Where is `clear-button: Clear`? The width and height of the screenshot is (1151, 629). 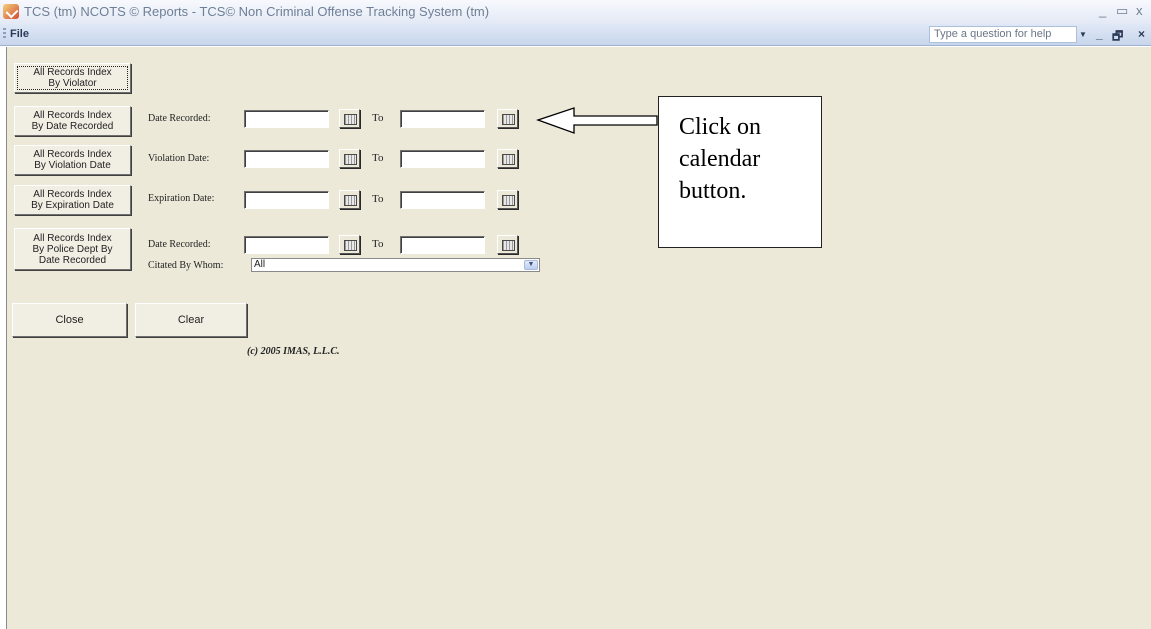
clear-button: Clear is located at coordinates (191, 320).